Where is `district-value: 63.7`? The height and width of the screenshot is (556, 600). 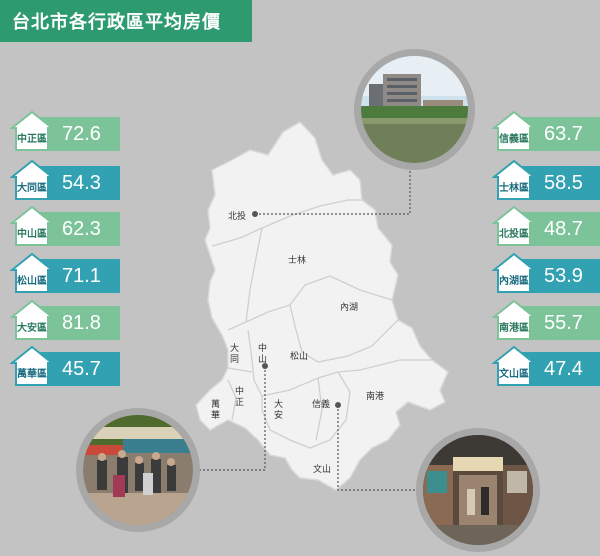 district-value: 63.7 is located at coordinates (563, 134).